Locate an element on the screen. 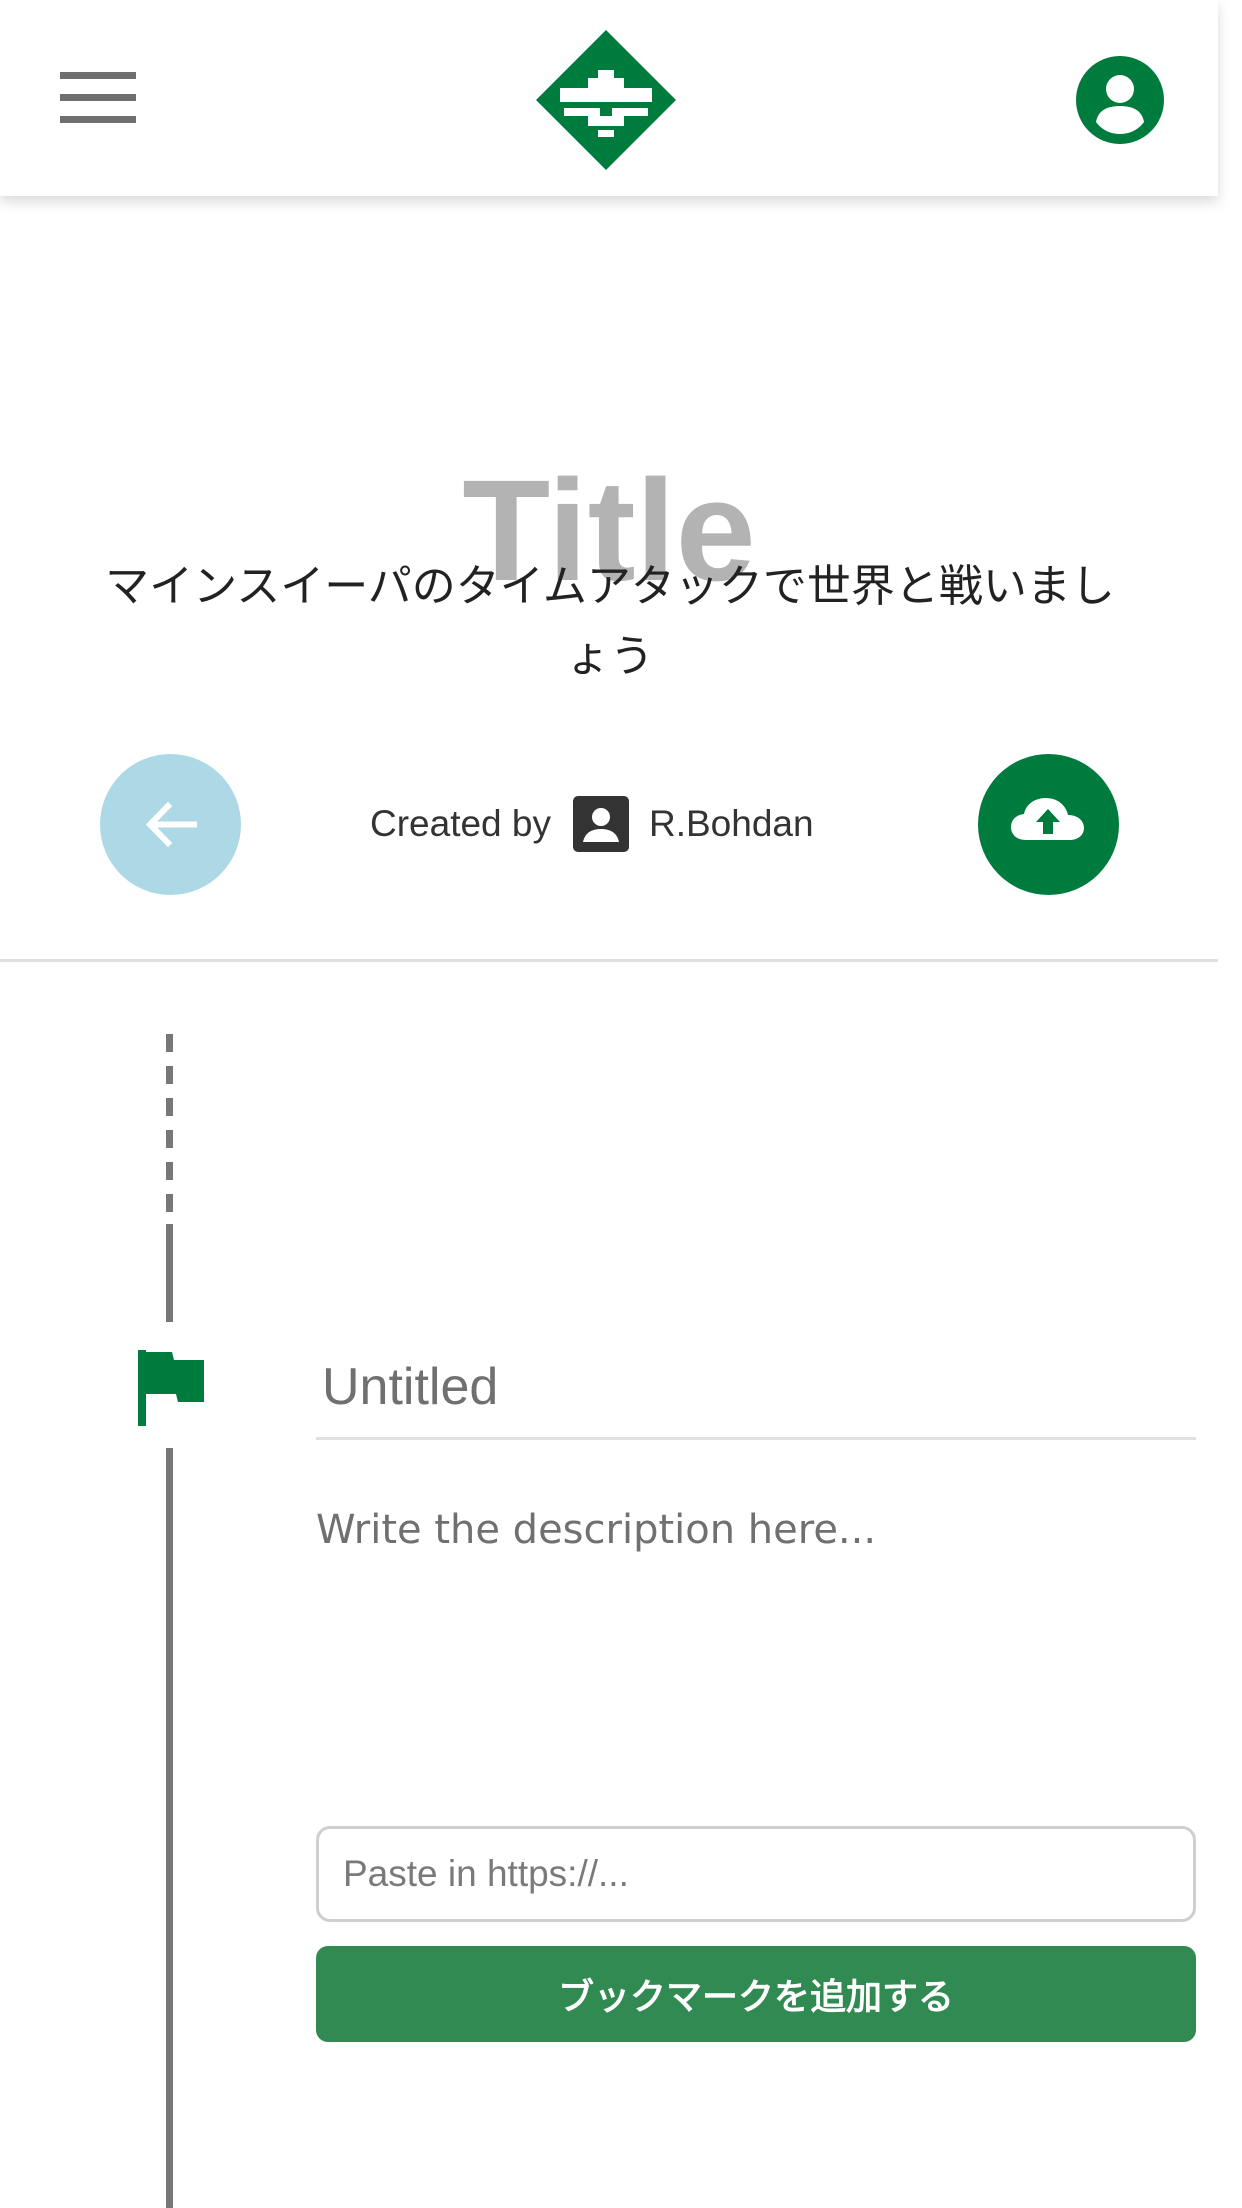  account-circle-icon is located at coordinates (1120, 100).